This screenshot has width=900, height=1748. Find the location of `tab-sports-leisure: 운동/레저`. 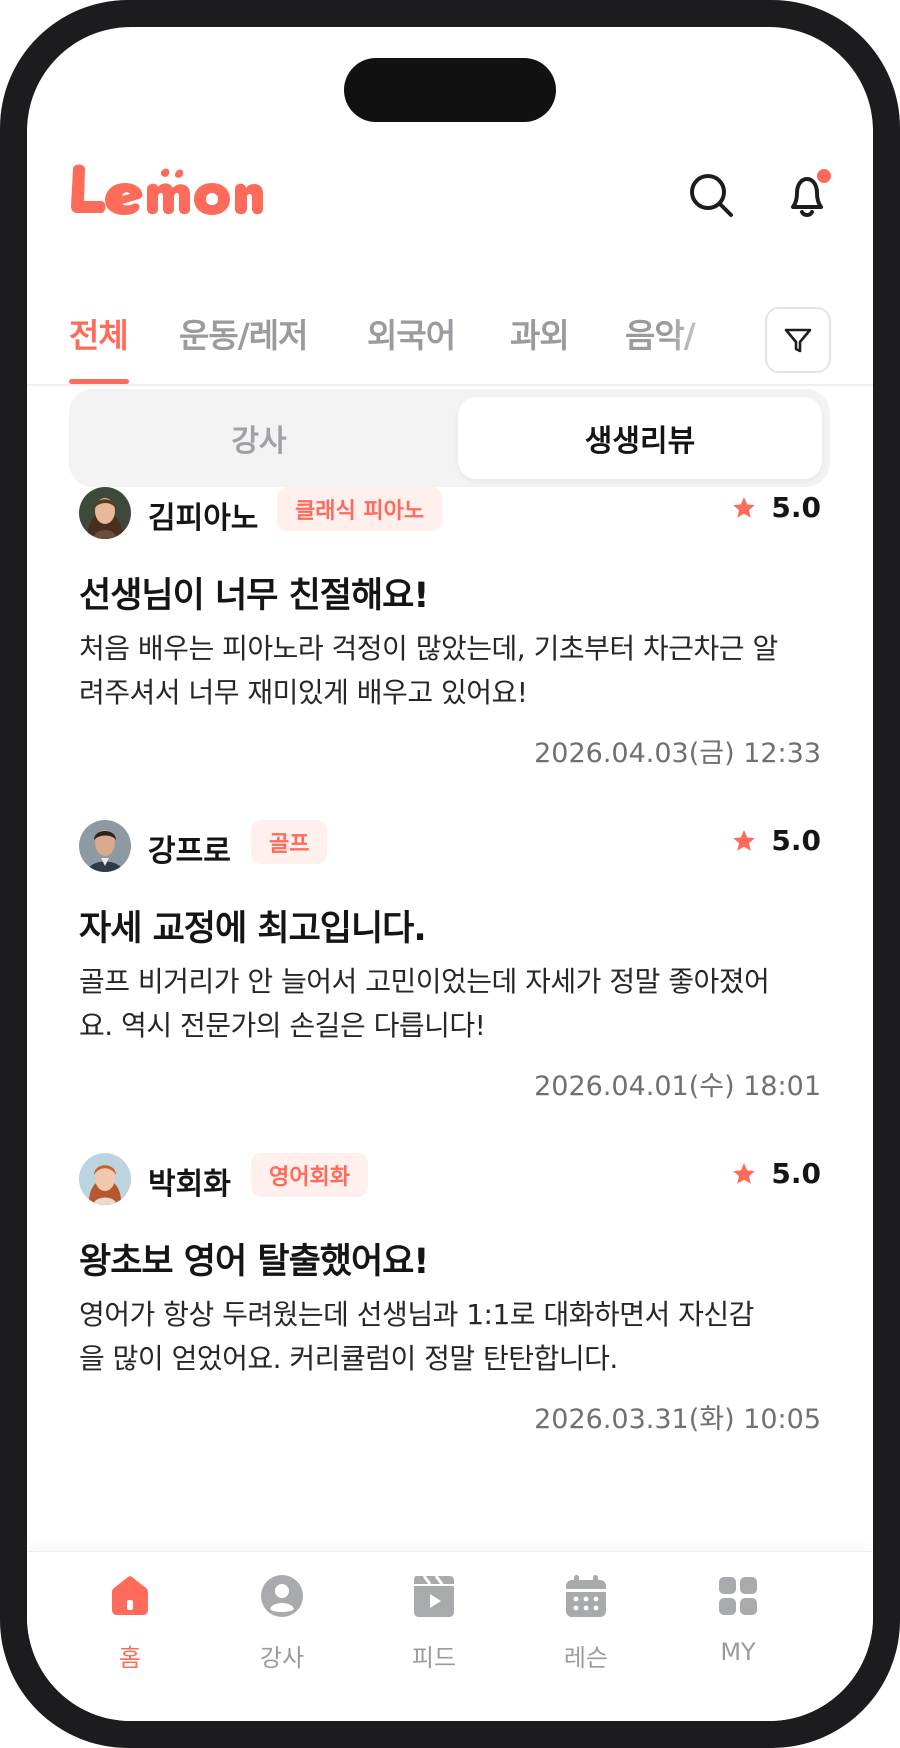

tab-sports-leisure: 운동/레저 is located at coordinates (243, 339).